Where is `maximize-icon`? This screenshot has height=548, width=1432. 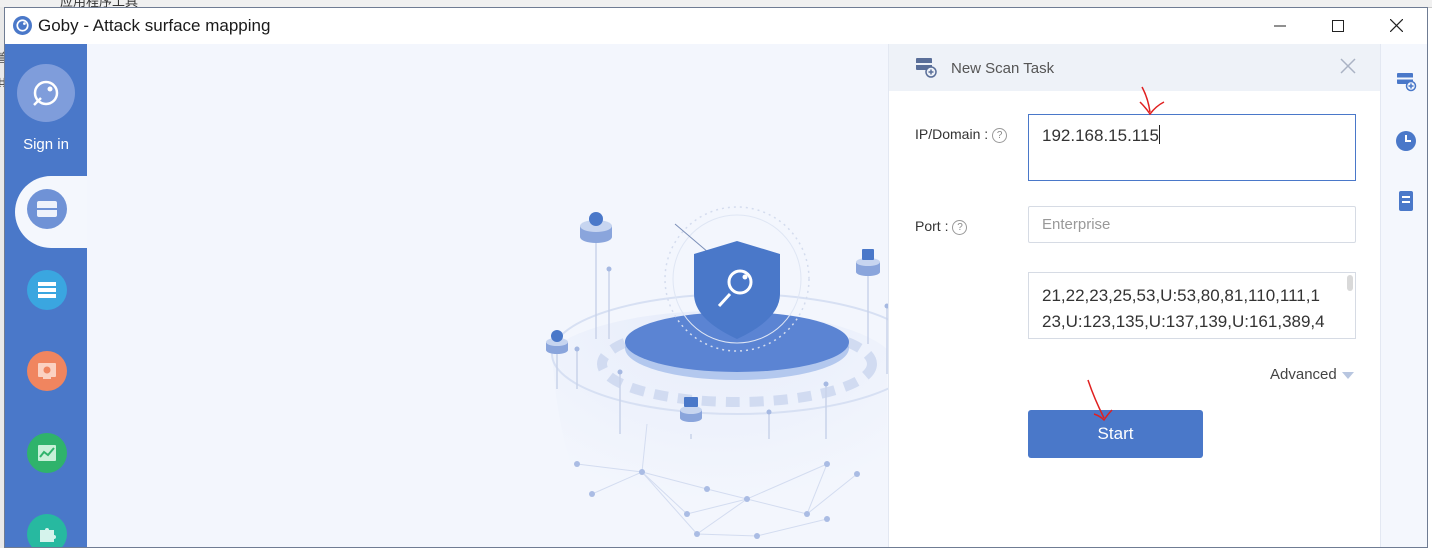
maximize-icon is located at coordinates (1338, 25).